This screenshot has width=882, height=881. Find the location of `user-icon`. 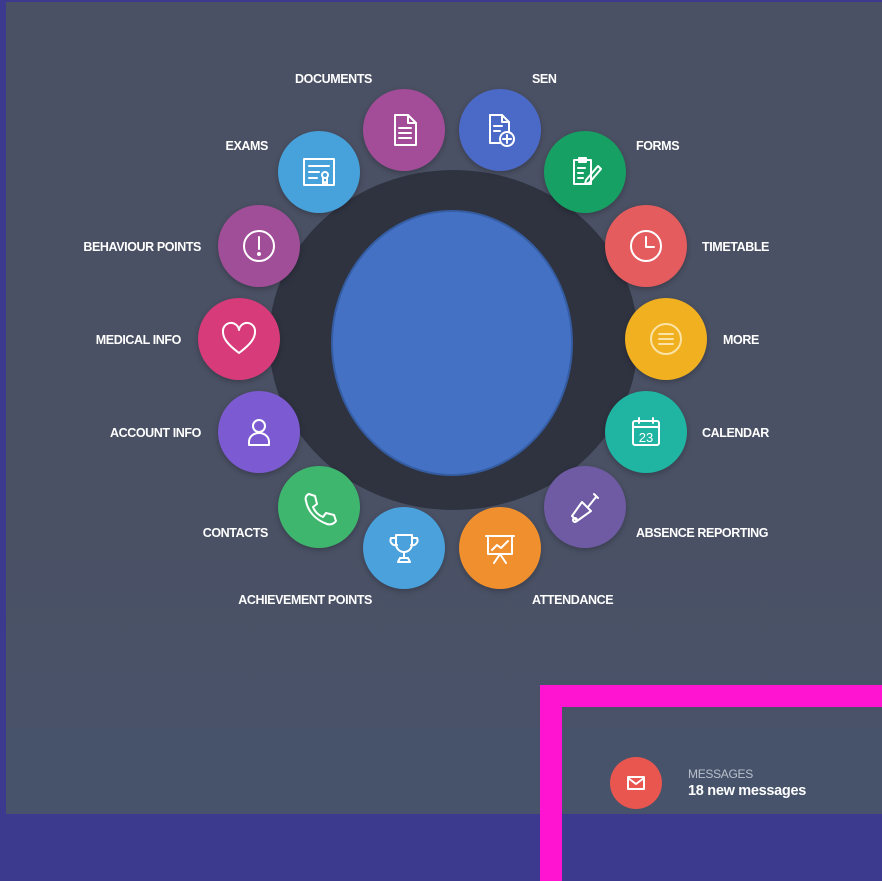

user-icon is located at coordinates (259, 432).